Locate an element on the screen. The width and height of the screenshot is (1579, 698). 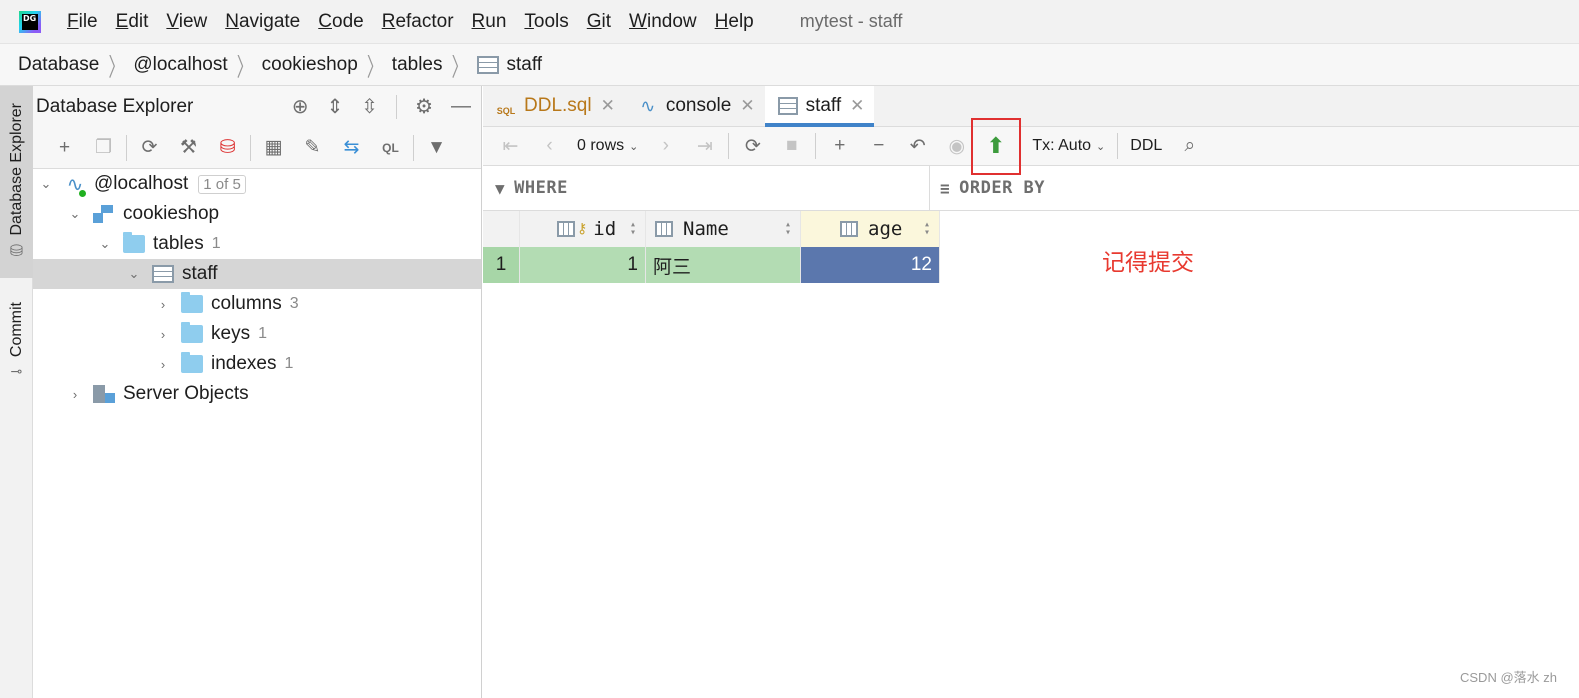
window-title: mytest - staff is located at coordinates (851, 21).